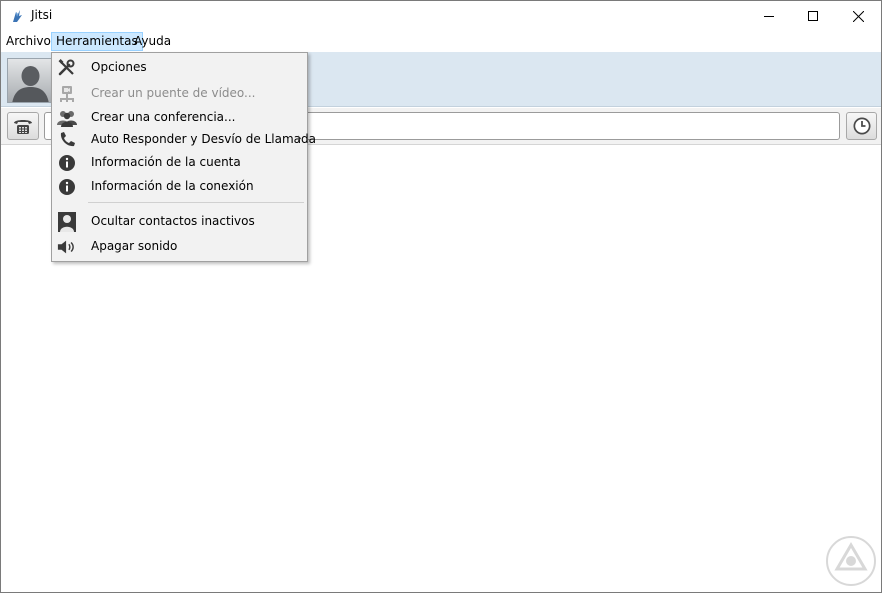 The height and width of the screenshot is (593, 882). What do you see at coordinates (180, 247) in the screenshot?
I see `menu-item-apagar-sonido: Apagar sonido` at bounding box center [180, 247].